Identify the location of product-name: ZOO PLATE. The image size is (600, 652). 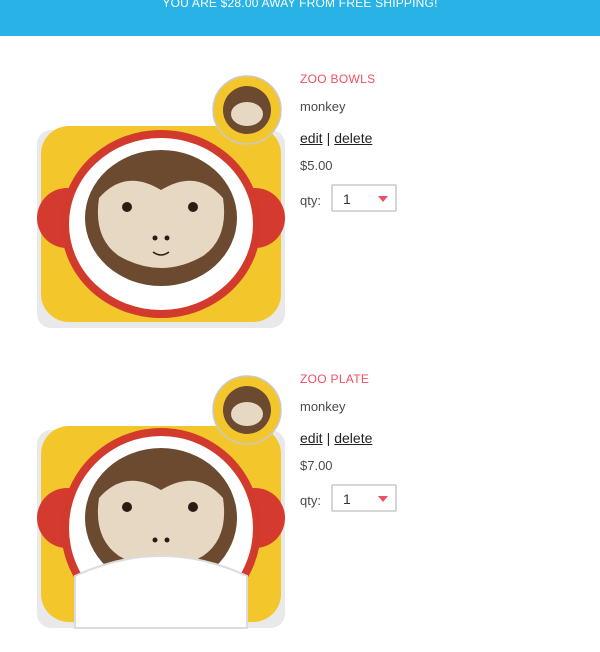
(334, 379).